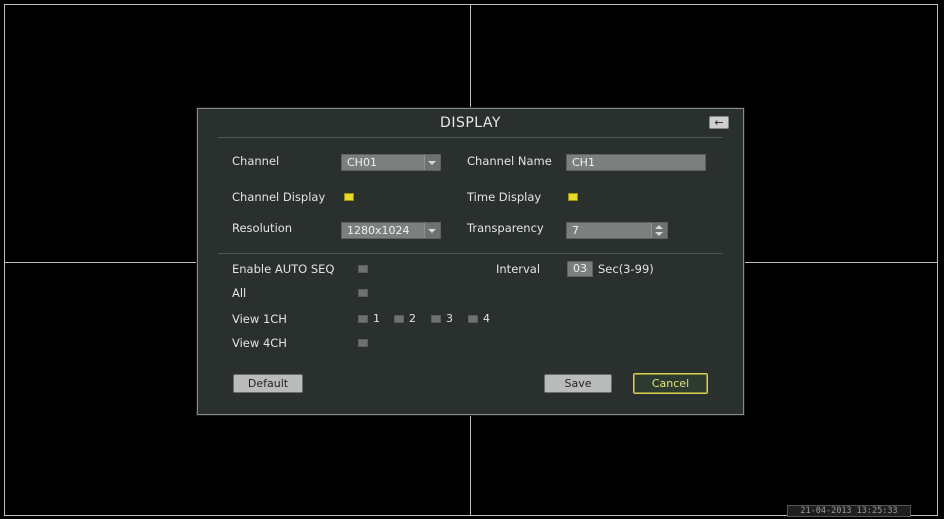 Image resolution: width=944 pixels, height=519 pixels. Describe the element at coordinates (470, 137) in the screenshot. I see `title-divider` at that location.